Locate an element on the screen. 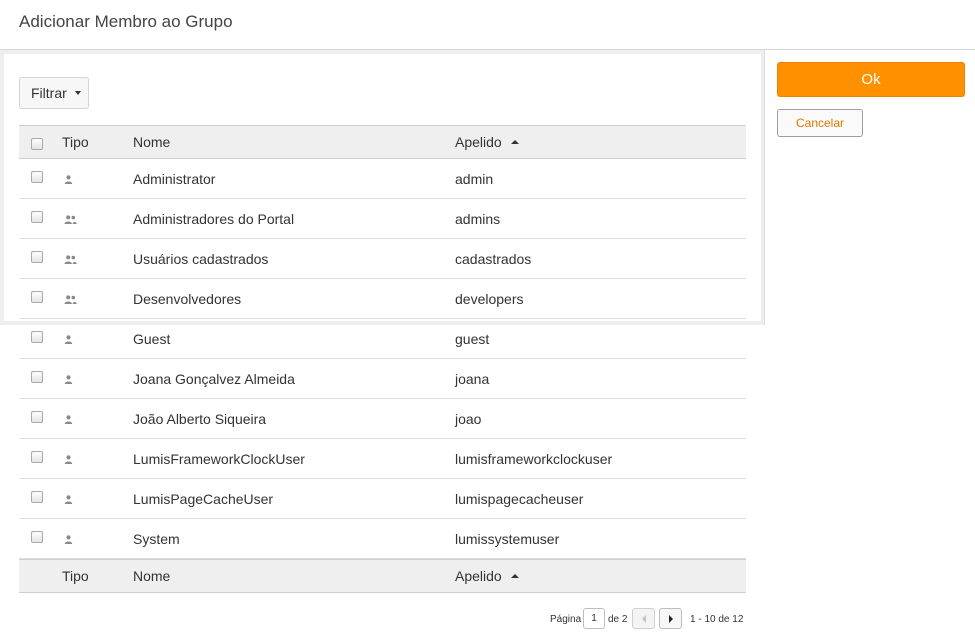  column-header-nick: Apelido is located at coordinates (595, 142).